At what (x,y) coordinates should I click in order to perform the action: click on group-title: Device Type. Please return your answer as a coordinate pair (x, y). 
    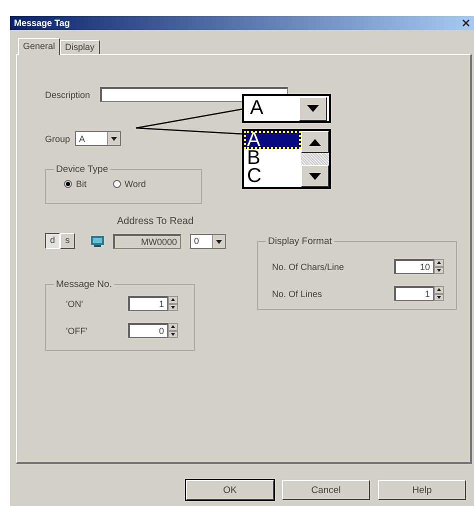
    Looking at the image, I should click on (82, 169).